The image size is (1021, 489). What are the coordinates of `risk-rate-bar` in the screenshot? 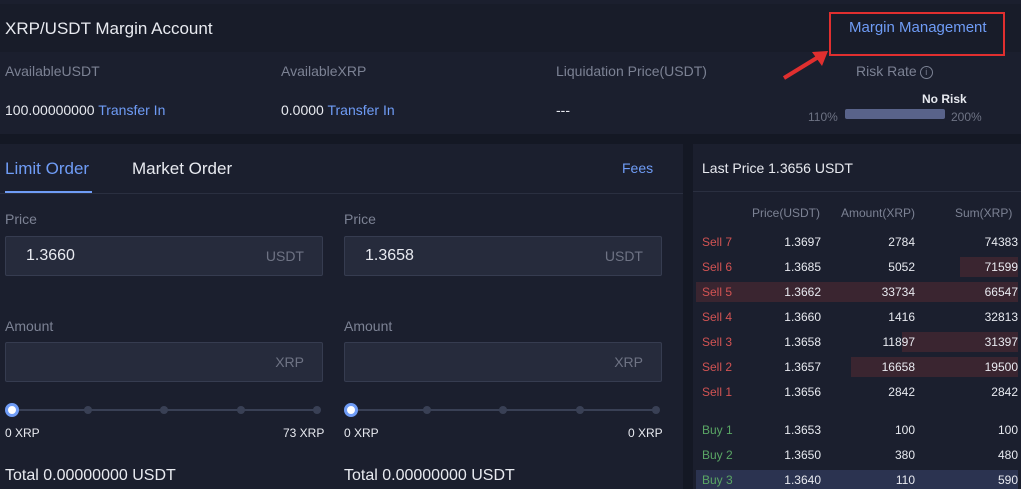 It's located at (895, 114).